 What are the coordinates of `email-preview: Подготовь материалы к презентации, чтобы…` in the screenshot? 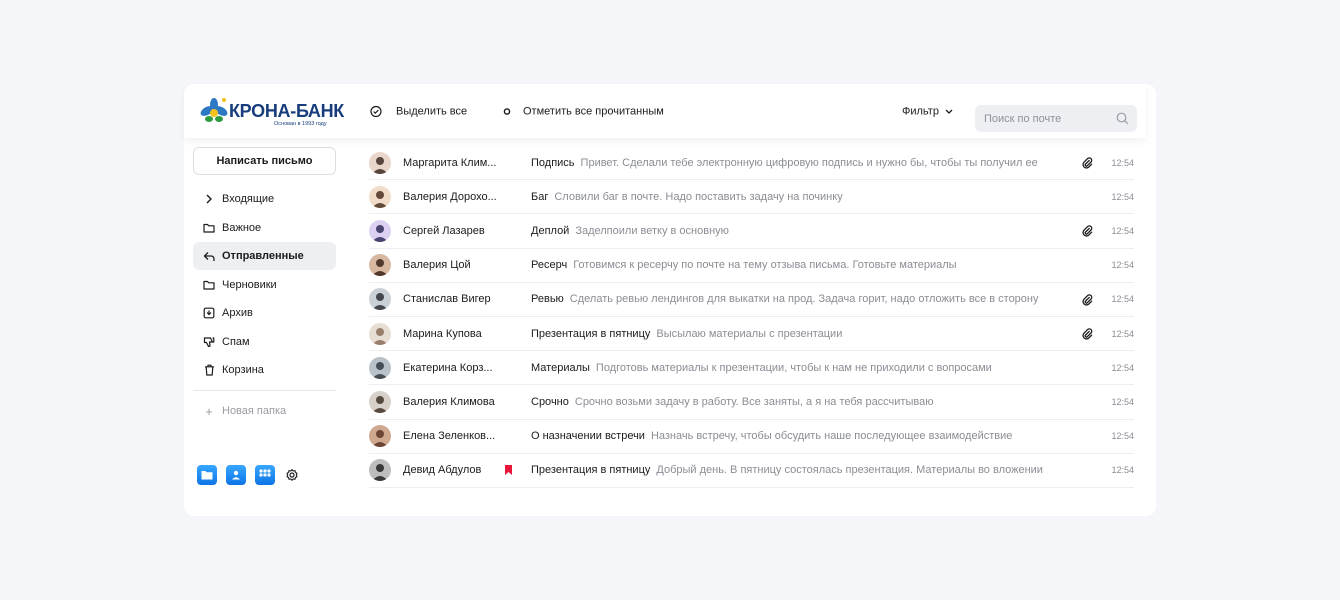 It's located at (793, 367).